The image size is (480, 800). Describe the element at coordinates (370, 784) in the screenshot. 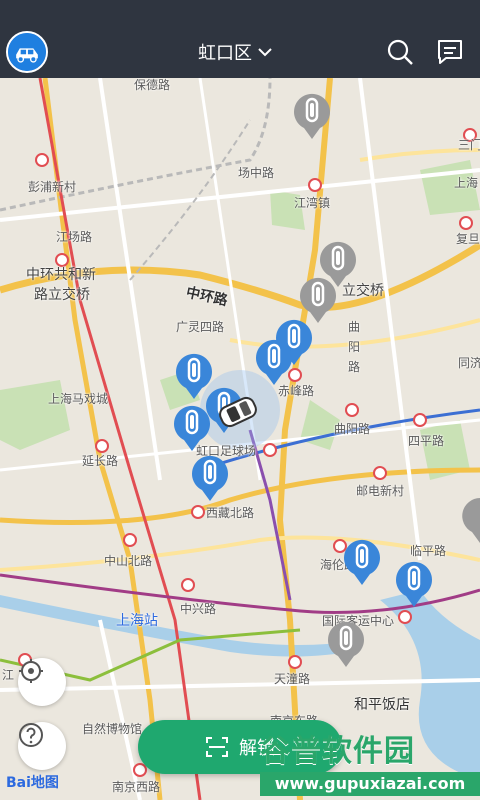

I see `watermark-url: www.gupuxiazai.com` at that location.